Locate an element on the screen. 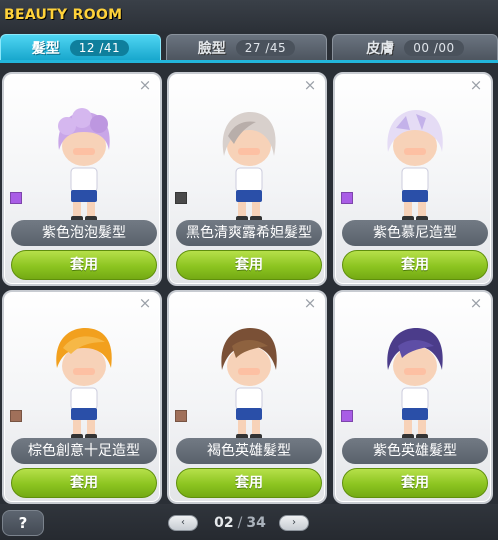 The height and width of the screenshot is (540, 498). page-indicator: 02/34 is located at coordinates (240, 523).